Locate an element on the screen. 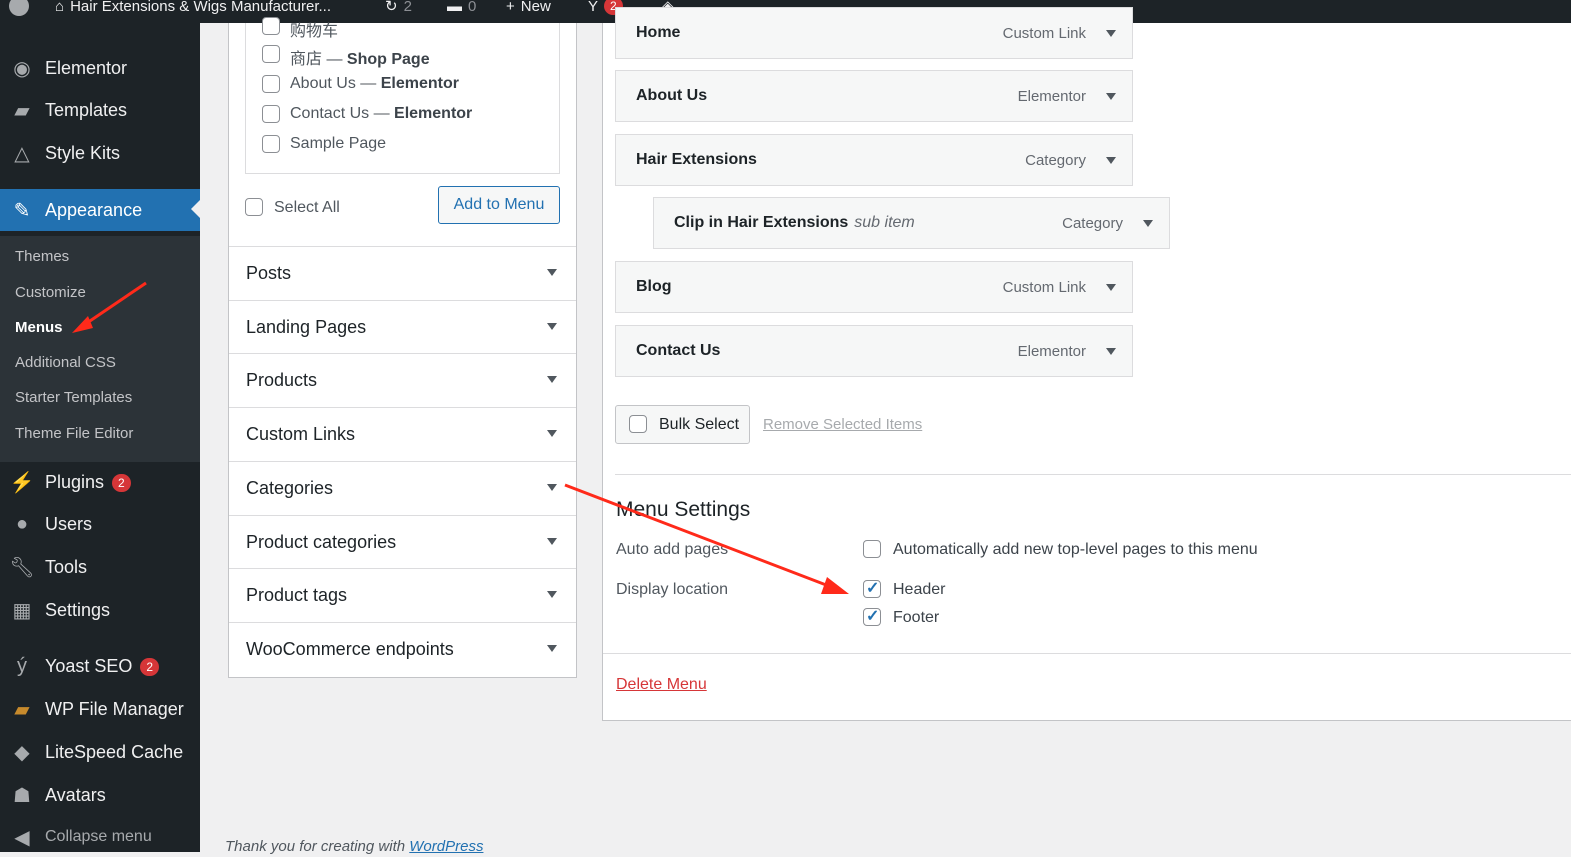  menu-item-about-us: About Us Elementor is located at coordinates (874, 96).